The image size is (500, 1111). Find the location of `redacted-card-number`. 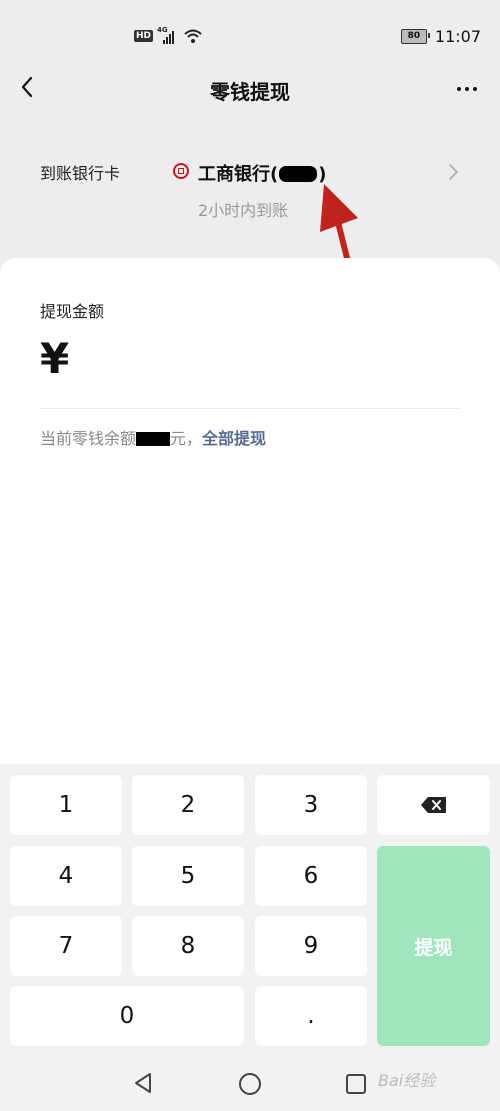

redacted-card-number is located at coordinates (298, 174).